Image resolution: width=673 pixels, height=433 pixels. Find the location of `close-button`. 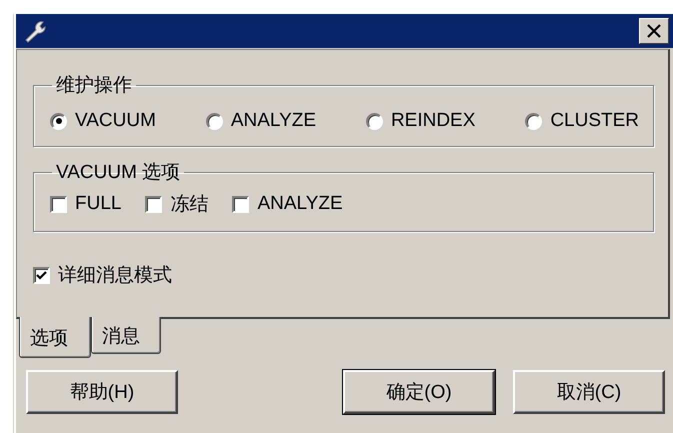

close-button is located at coordinates (654, 31).